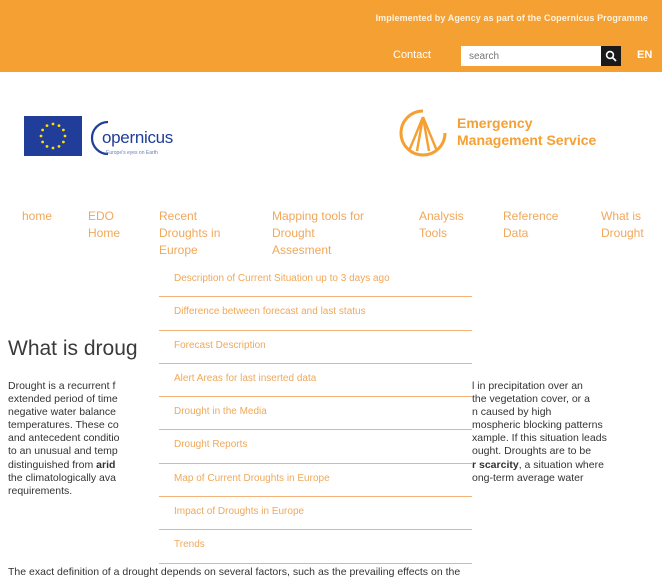 The image size is (662, 581). I want to click on text-line: to an unusual and temp, so click(63, 451).